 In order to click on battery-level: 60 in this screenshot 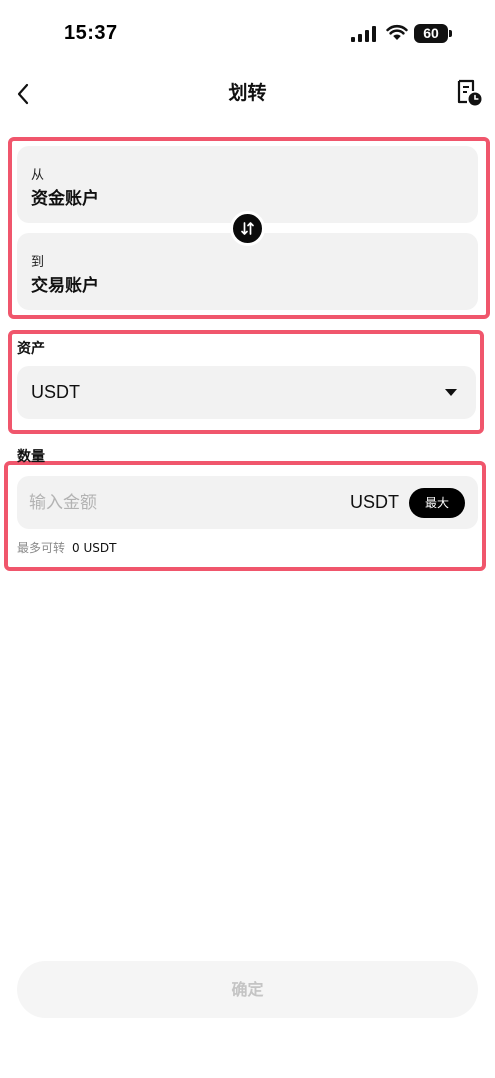, I will do `click(431, 33)`.